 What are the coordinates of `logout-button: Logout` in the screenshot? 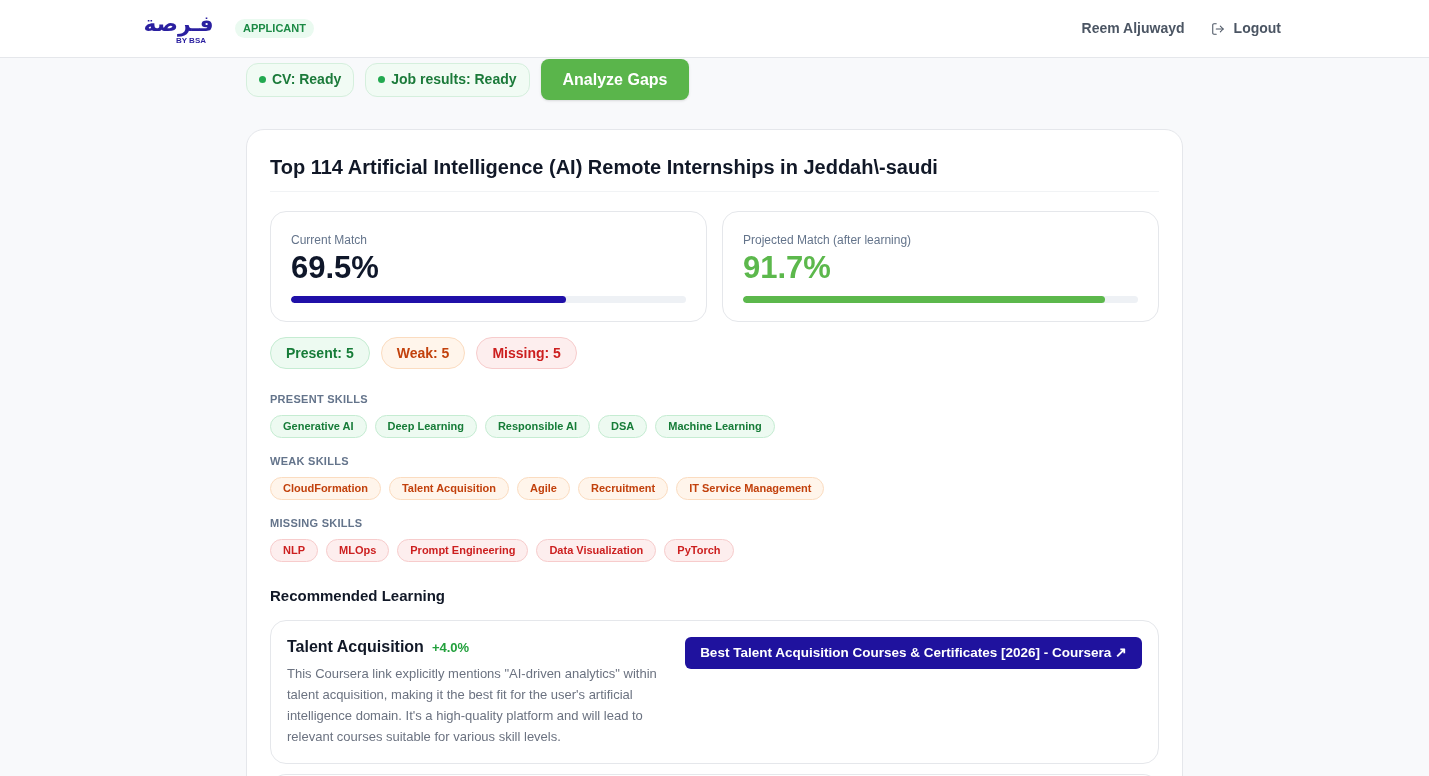 It's located at (1245, 28).